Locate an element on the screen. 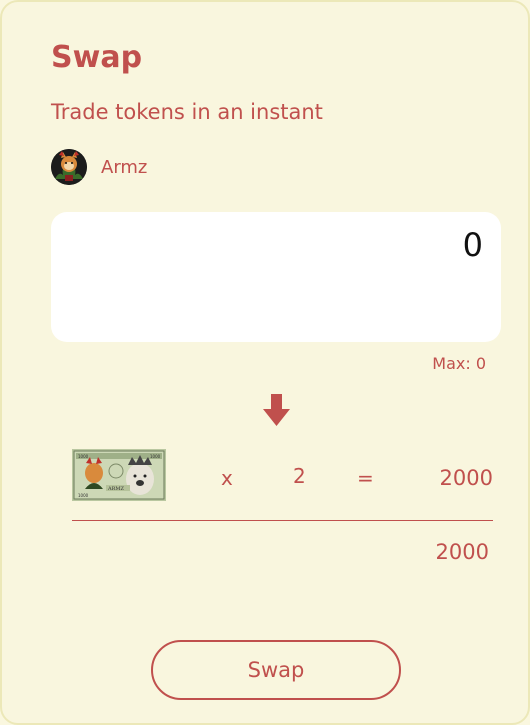  avatar is located at coordinates (69, 167).